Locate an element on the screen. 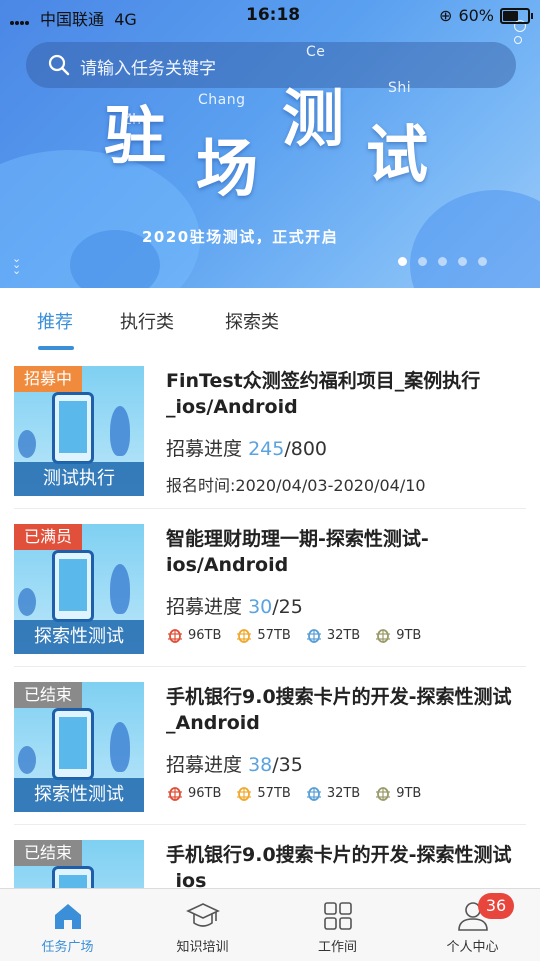  task-title: FinTest众测签约福利项目_案例执行_ios/Android is located at coordinates (323, 394).